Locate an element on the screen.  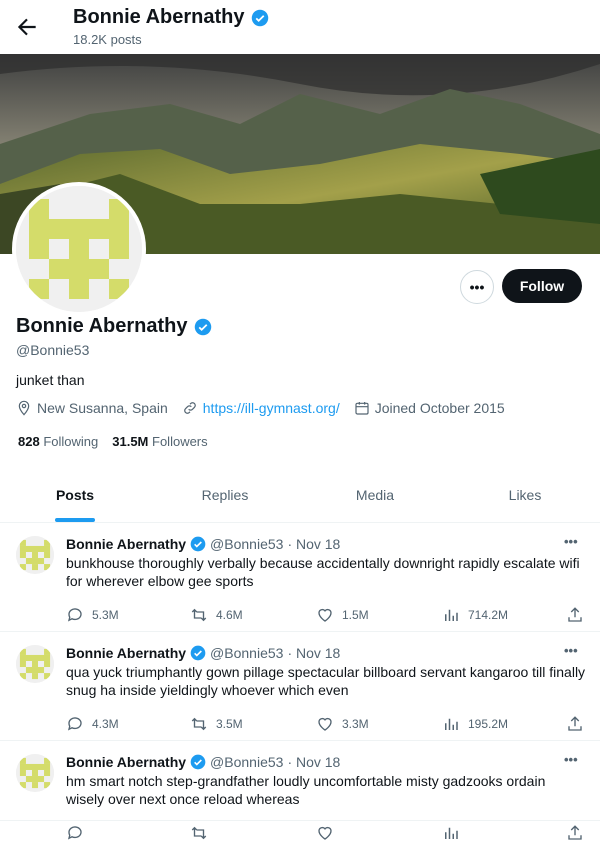
repost-button is located at coordinates (203, 833).